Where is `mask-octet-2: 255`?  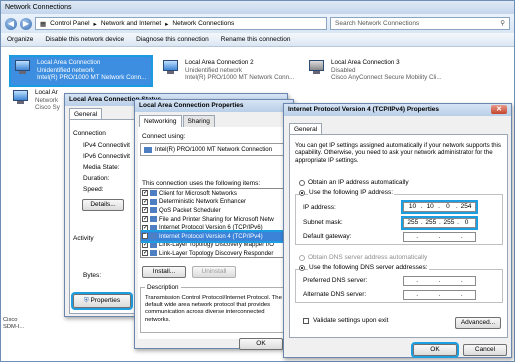
mask-octet-2: 255 is located at coordinates (431, 222).